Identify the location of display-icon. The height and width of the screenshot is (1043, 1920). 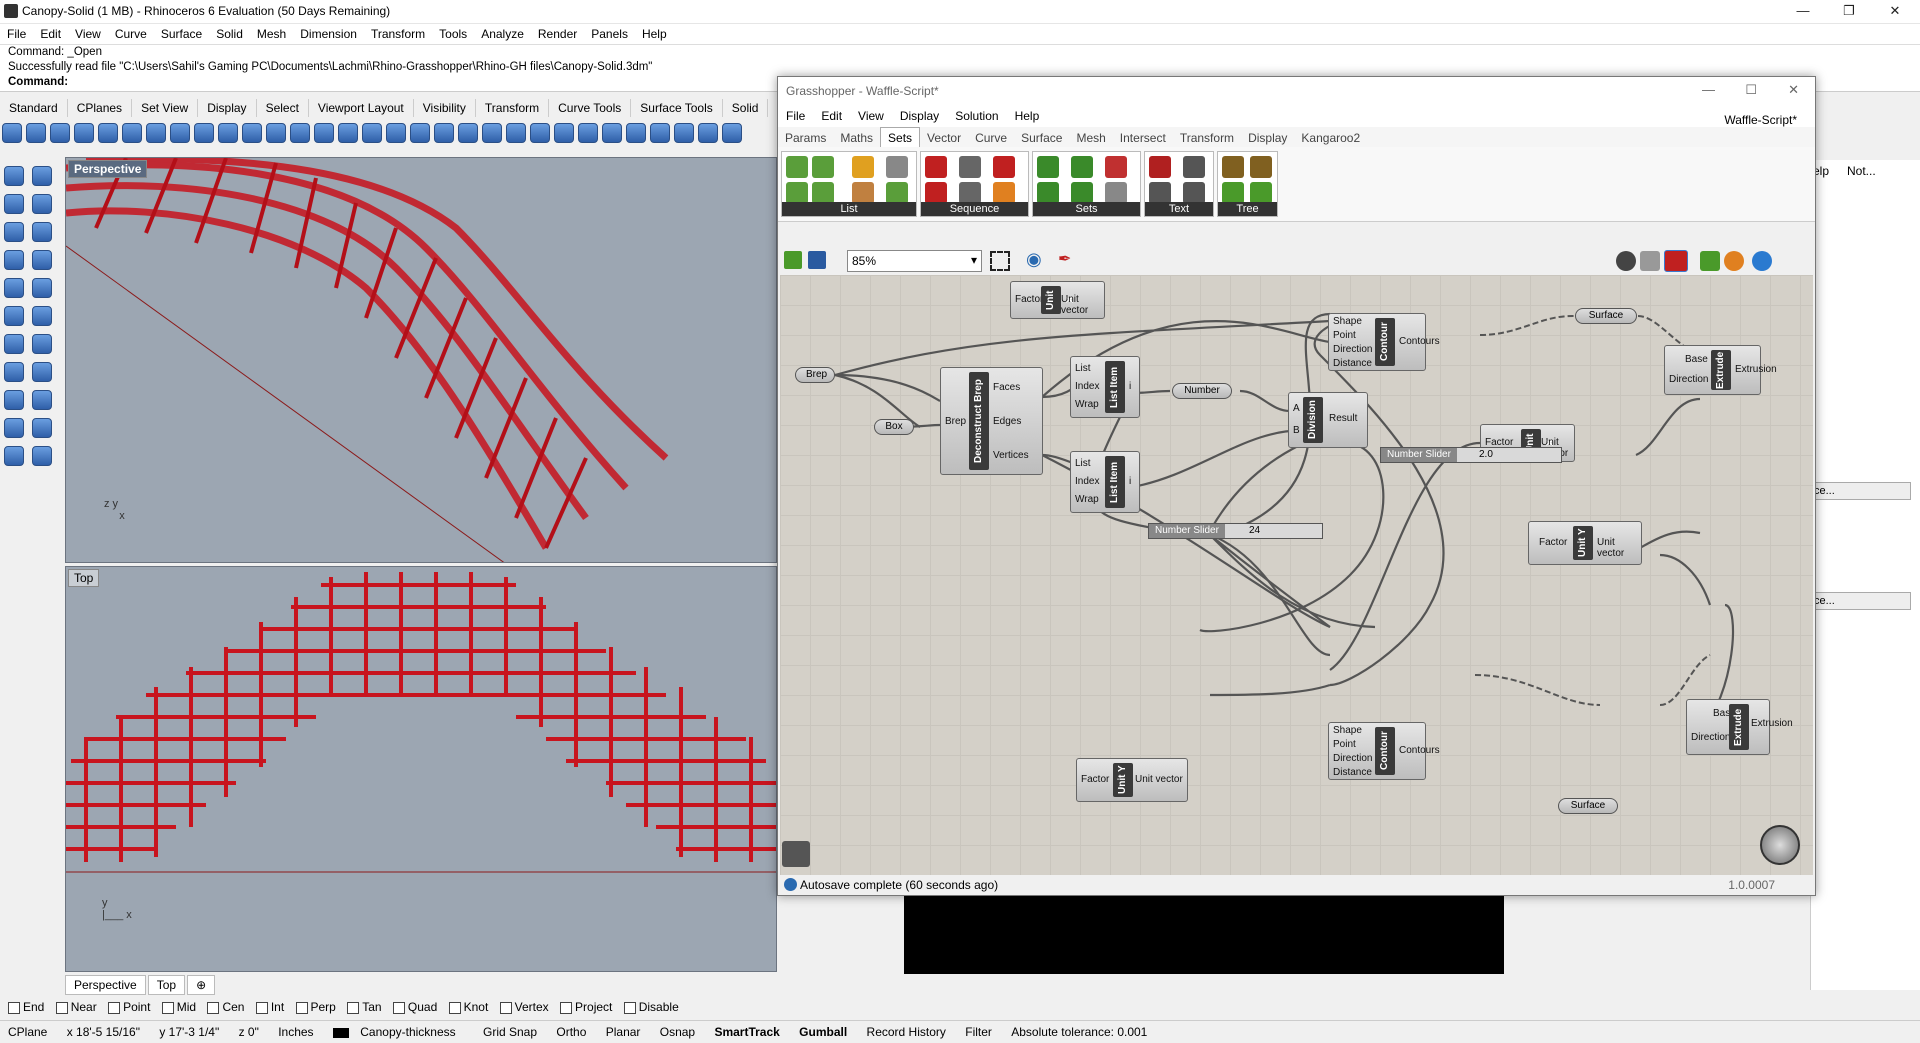
(1734, 261).